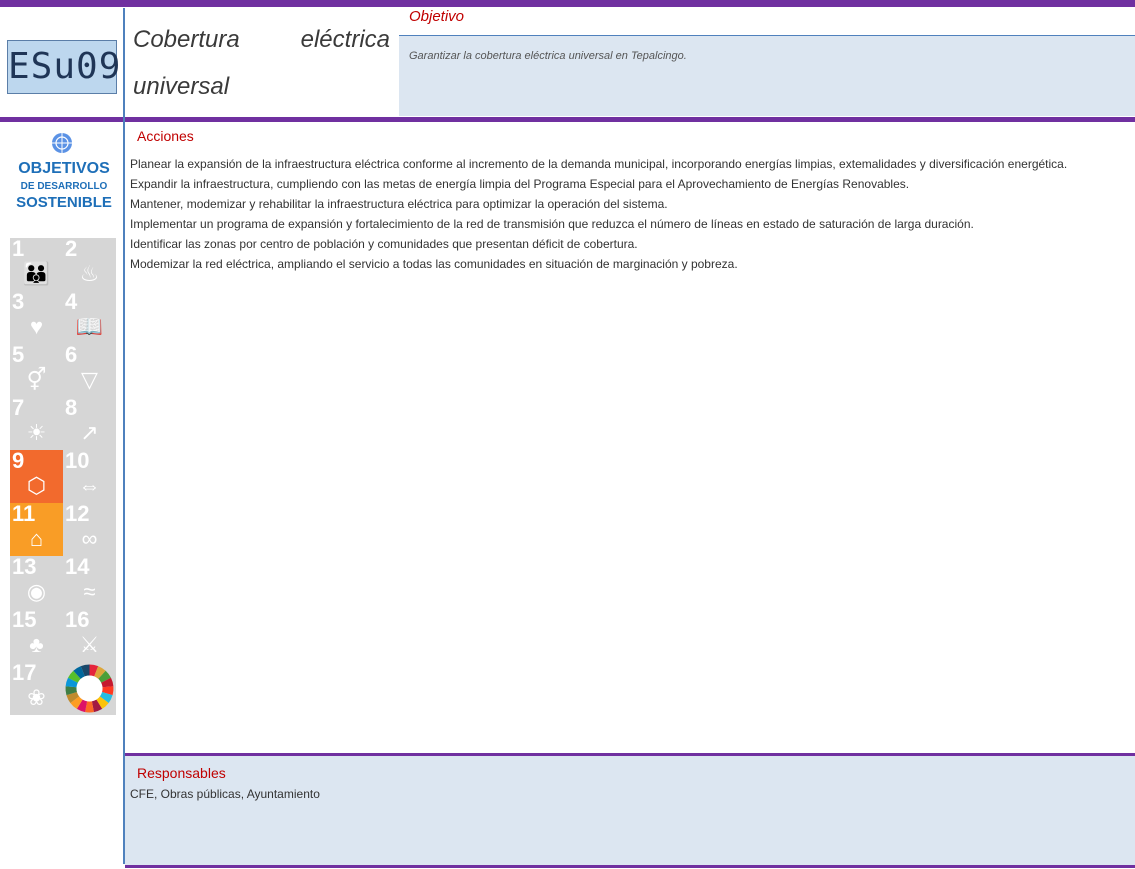 Image resolution: width=1135 pixels, height=869 pixels. Describe the element at coordinates (181, 86) in the screenshot. I see `title-line-2: universal` at that location.